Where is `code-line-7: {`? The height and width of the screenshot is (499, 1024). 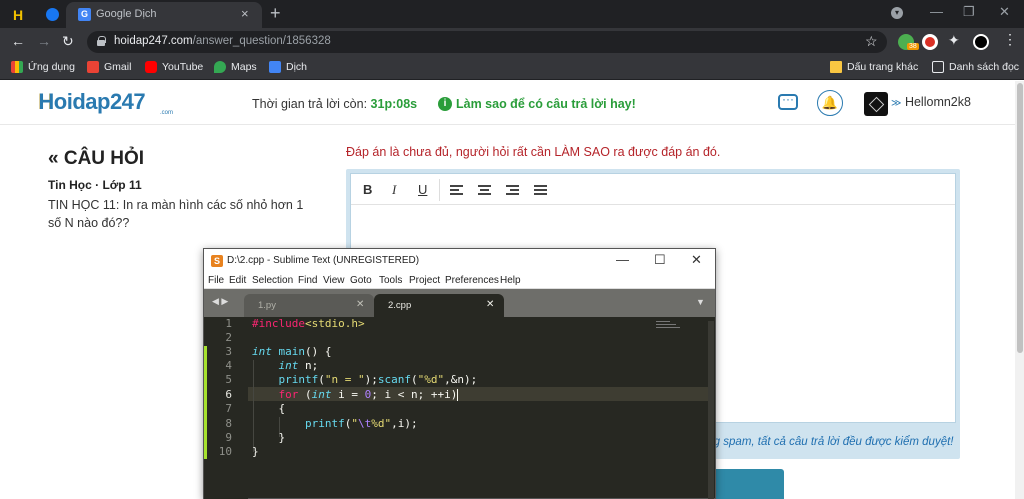 code-line-7: { is located at coordinates (268, 408).